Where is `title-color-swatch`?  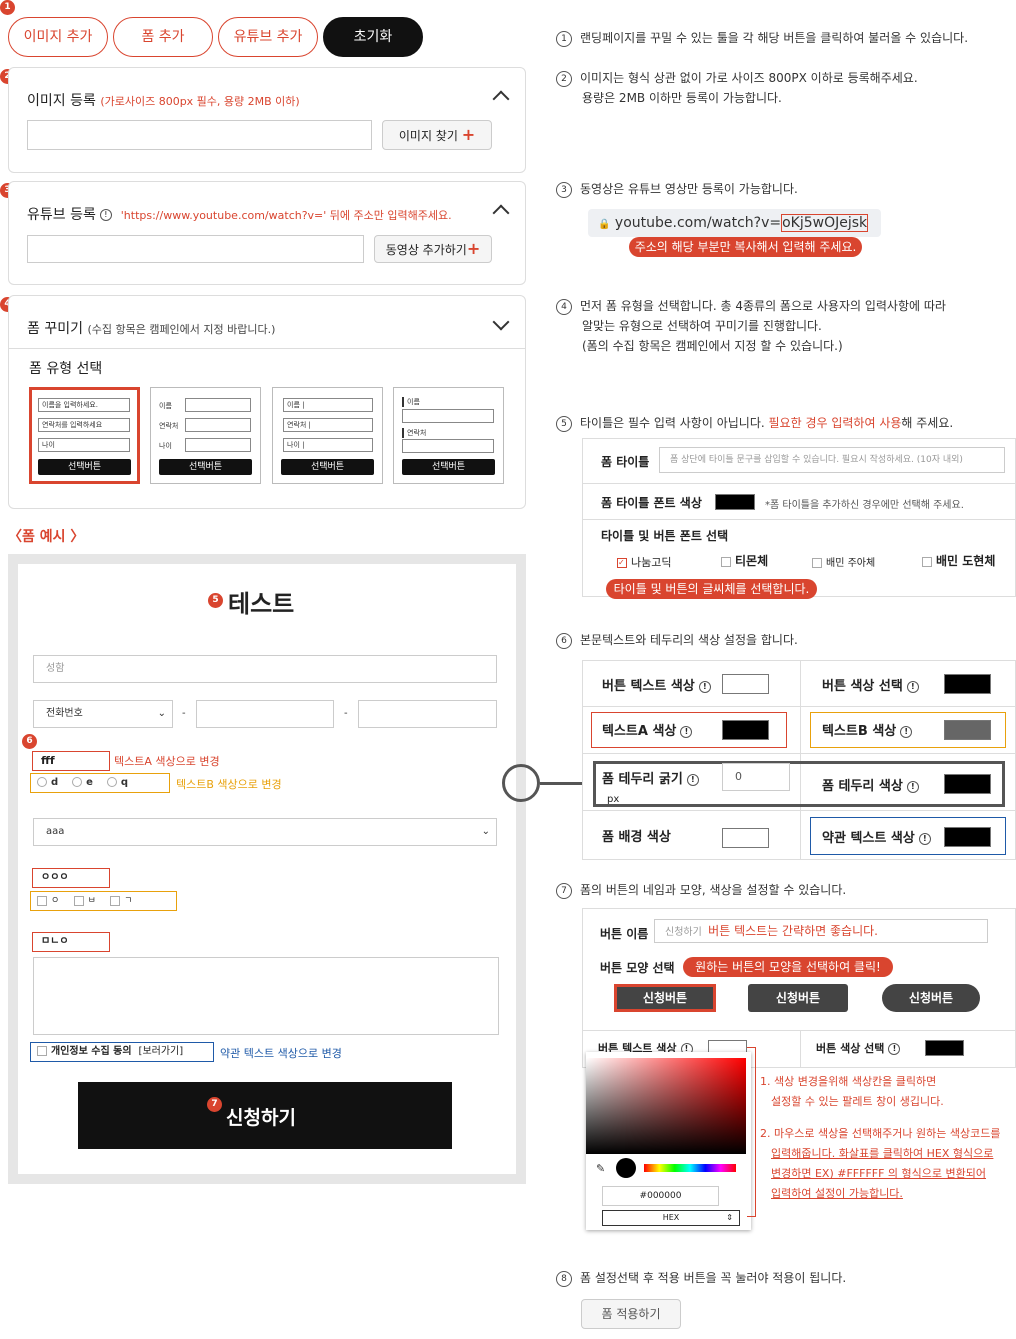 title-color-swatch is located at coordinates (735, 502).